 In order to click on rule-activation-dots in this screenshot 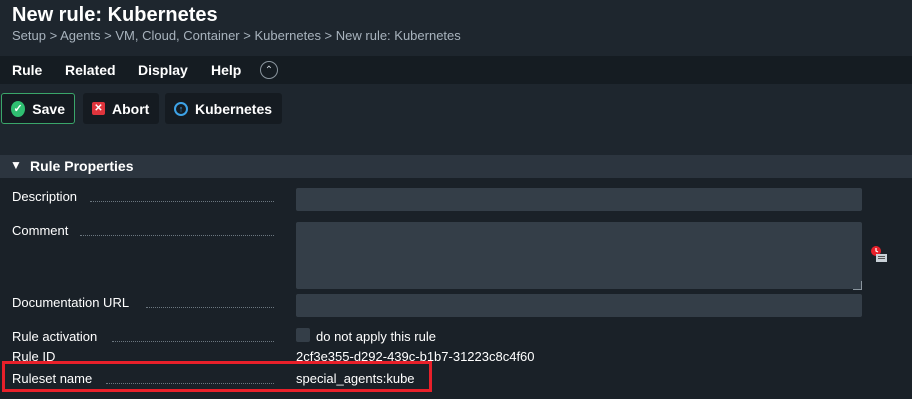, I will do `click(193, 341)`.